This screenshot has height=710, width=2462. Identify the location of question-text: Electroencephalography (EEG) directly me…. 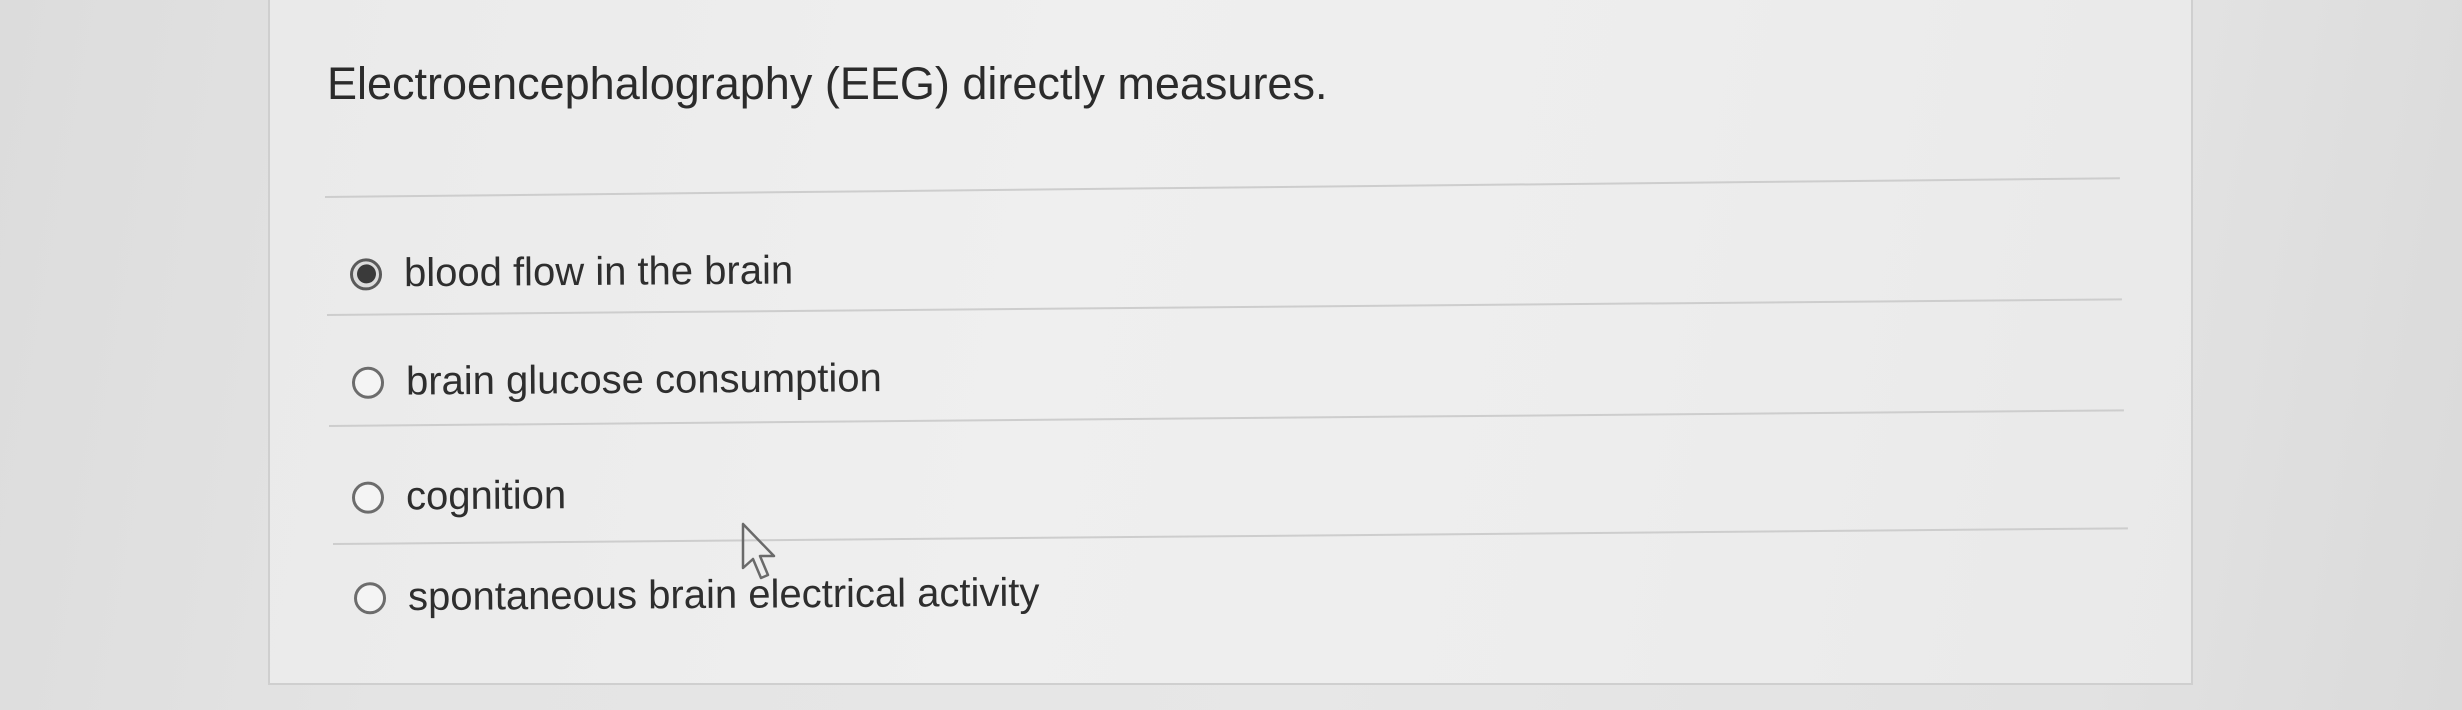
(827, 83).